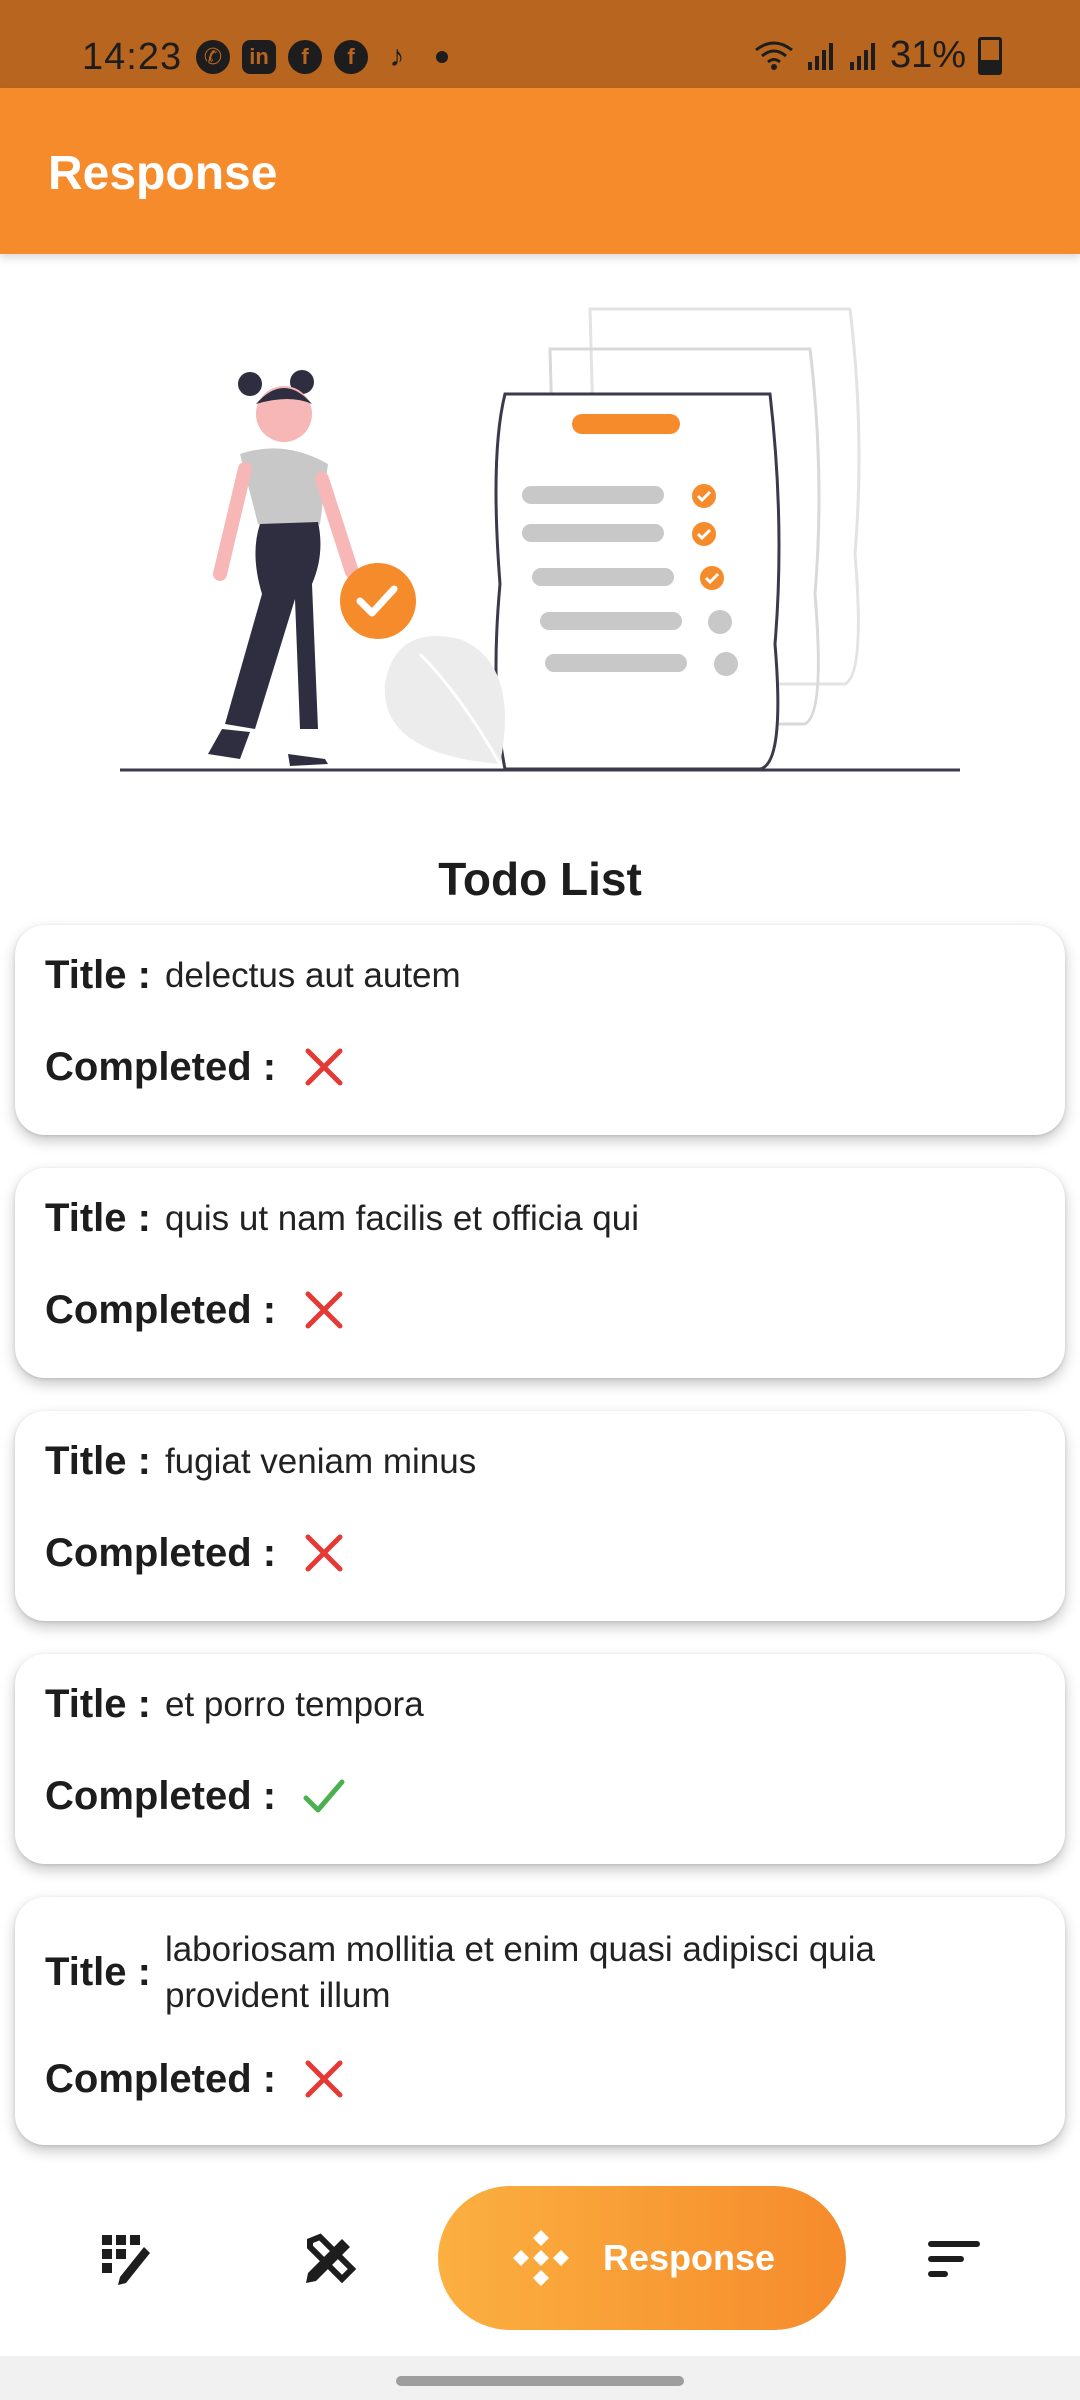  What do you see at coordinates (328, 2259) in the screenshot?
I see `design-tools-icon` at bounding box center [328, 2259].